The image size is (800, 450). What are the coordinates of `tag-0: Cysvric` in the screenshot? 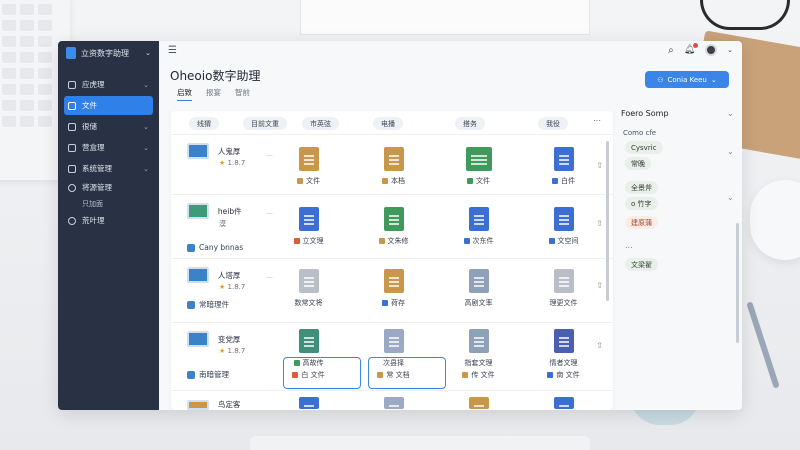 It's located at (644, 147).